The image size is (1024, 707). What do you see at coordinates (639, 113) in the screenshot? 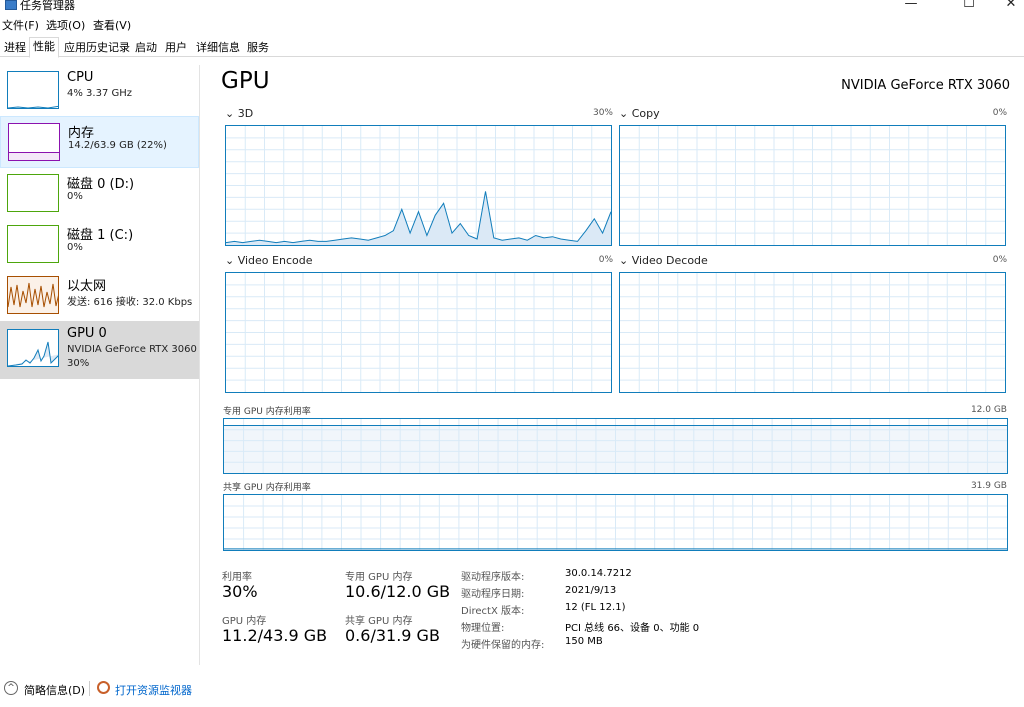
I see `panel-copy-label: ⌄ Copy` at bounding box center [639, 113].